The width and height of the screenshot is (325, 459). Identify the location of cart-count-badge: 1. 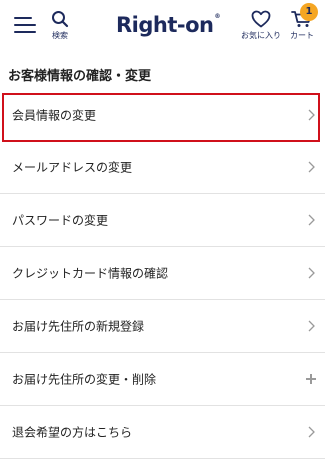
(309, 12).